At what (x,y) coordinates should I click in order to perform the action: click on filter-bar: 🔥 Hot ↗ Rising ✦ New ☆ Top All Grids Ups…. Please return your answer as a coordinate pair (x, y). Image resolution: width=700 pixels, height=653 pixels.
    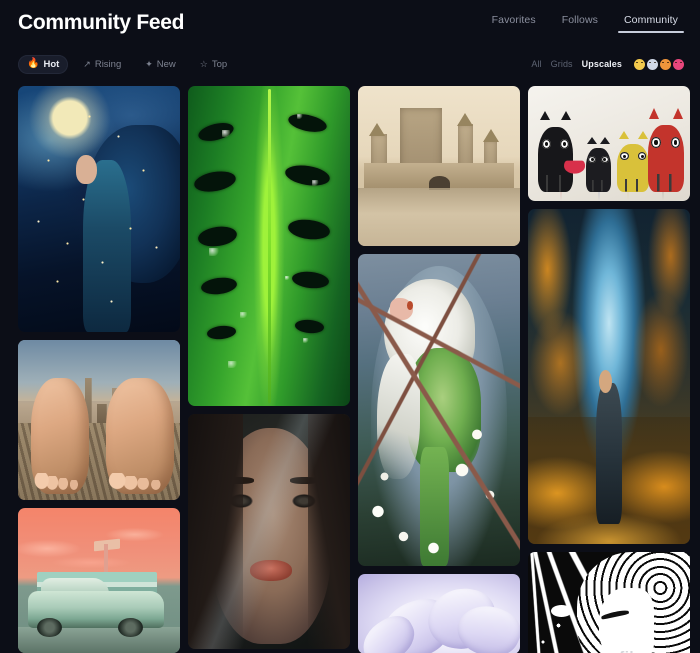
    Looking at the image, I should click on (350, 64).